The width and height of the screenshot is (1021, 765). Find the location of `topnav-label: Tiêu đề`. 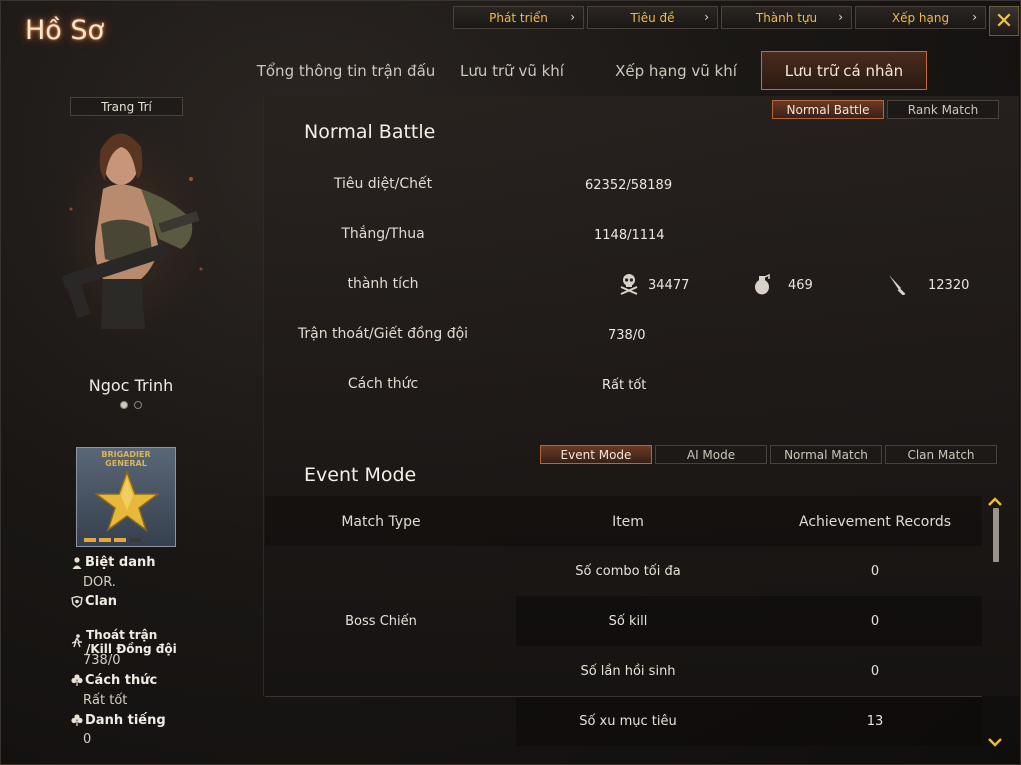

topnav-label: Tiêu đề is located at coordinates (652, 17).